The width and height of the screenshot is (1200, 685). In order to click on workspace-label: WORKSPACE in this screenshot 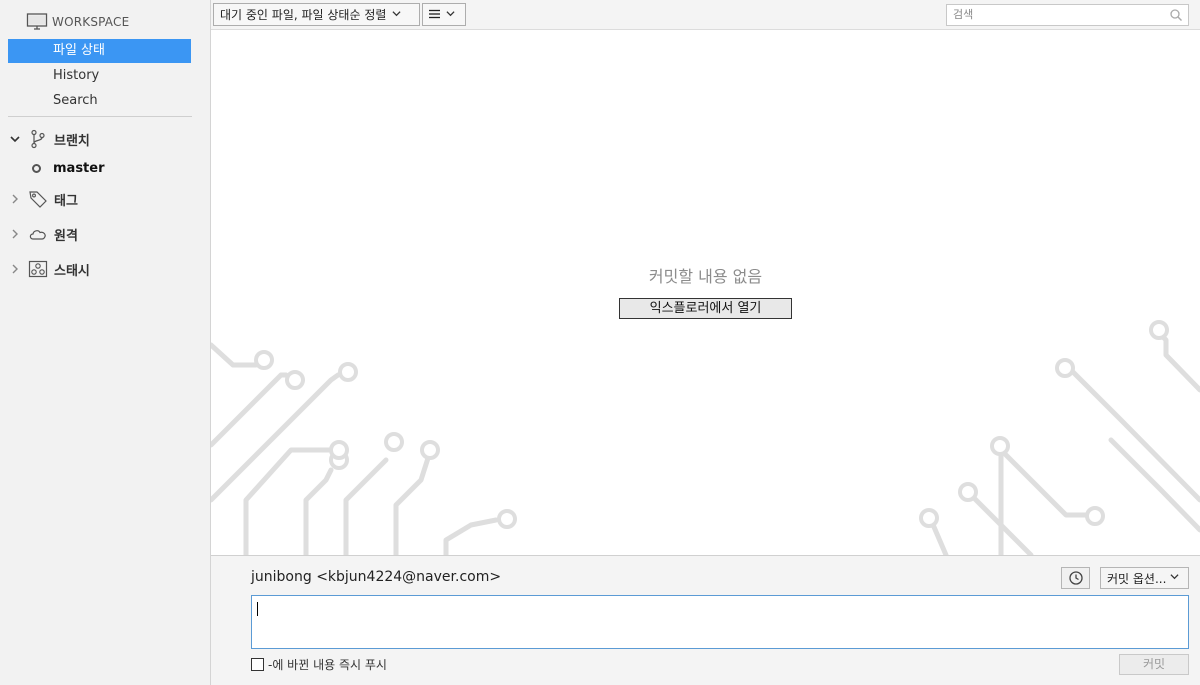, I will do `click(91, 22)`.